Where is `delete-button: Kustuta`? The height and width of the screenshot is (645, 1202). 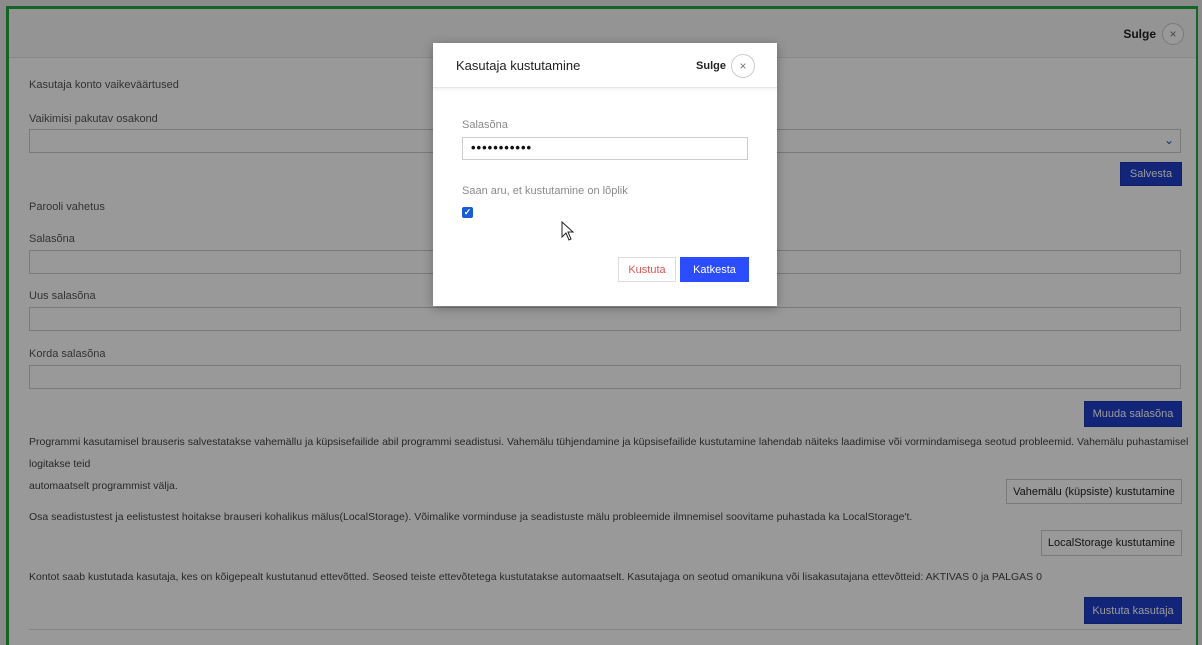
delete-button: Kustuta is located at coordinates (647, 269).